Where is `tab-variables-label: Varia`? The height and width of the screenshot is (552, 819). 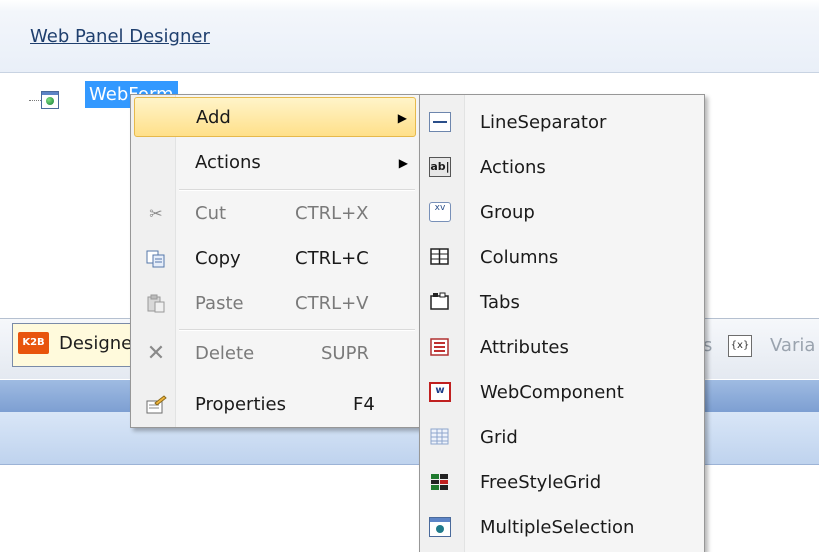
tab-variables-label: Varia is located at coordinates (792, 345).